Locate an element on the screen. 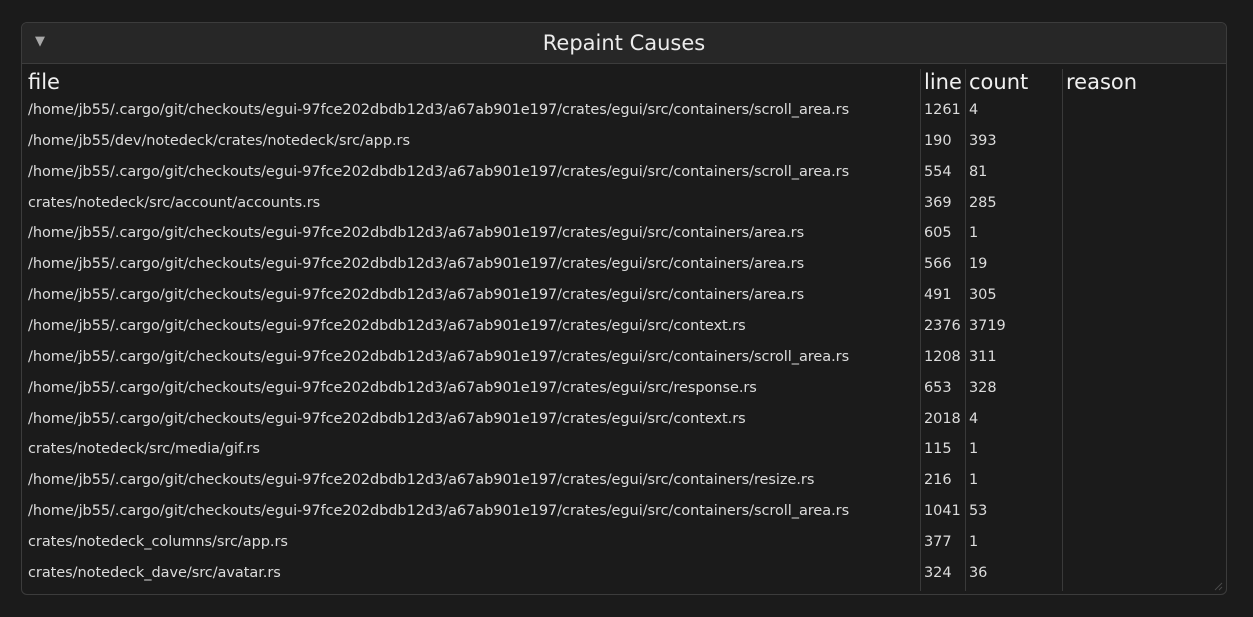  table-row: crates/notedeck_columns/src/app.rs 377 1 is located at coordinates (624, 542).